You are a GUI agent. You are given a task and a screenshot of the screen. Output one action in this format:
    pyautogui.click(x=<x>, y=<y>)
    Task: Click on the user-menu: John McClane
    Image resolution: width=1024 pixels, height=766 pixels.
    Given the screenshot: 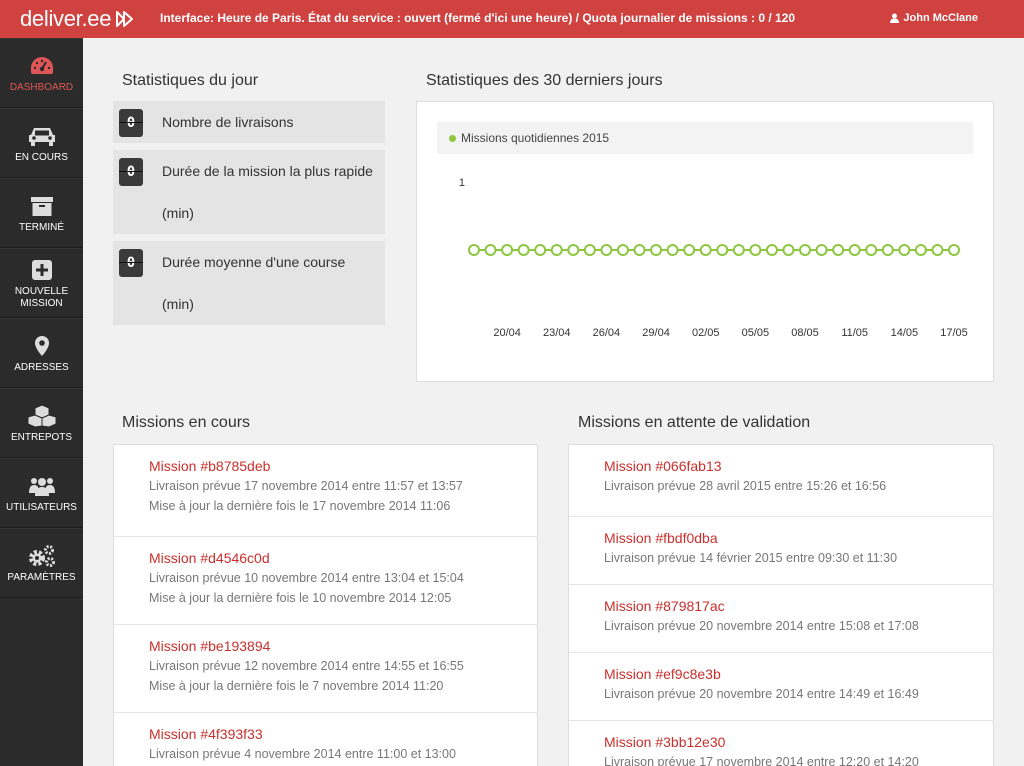 What is the action you would take?
    pyautogui.click(x=934, y=18)
    